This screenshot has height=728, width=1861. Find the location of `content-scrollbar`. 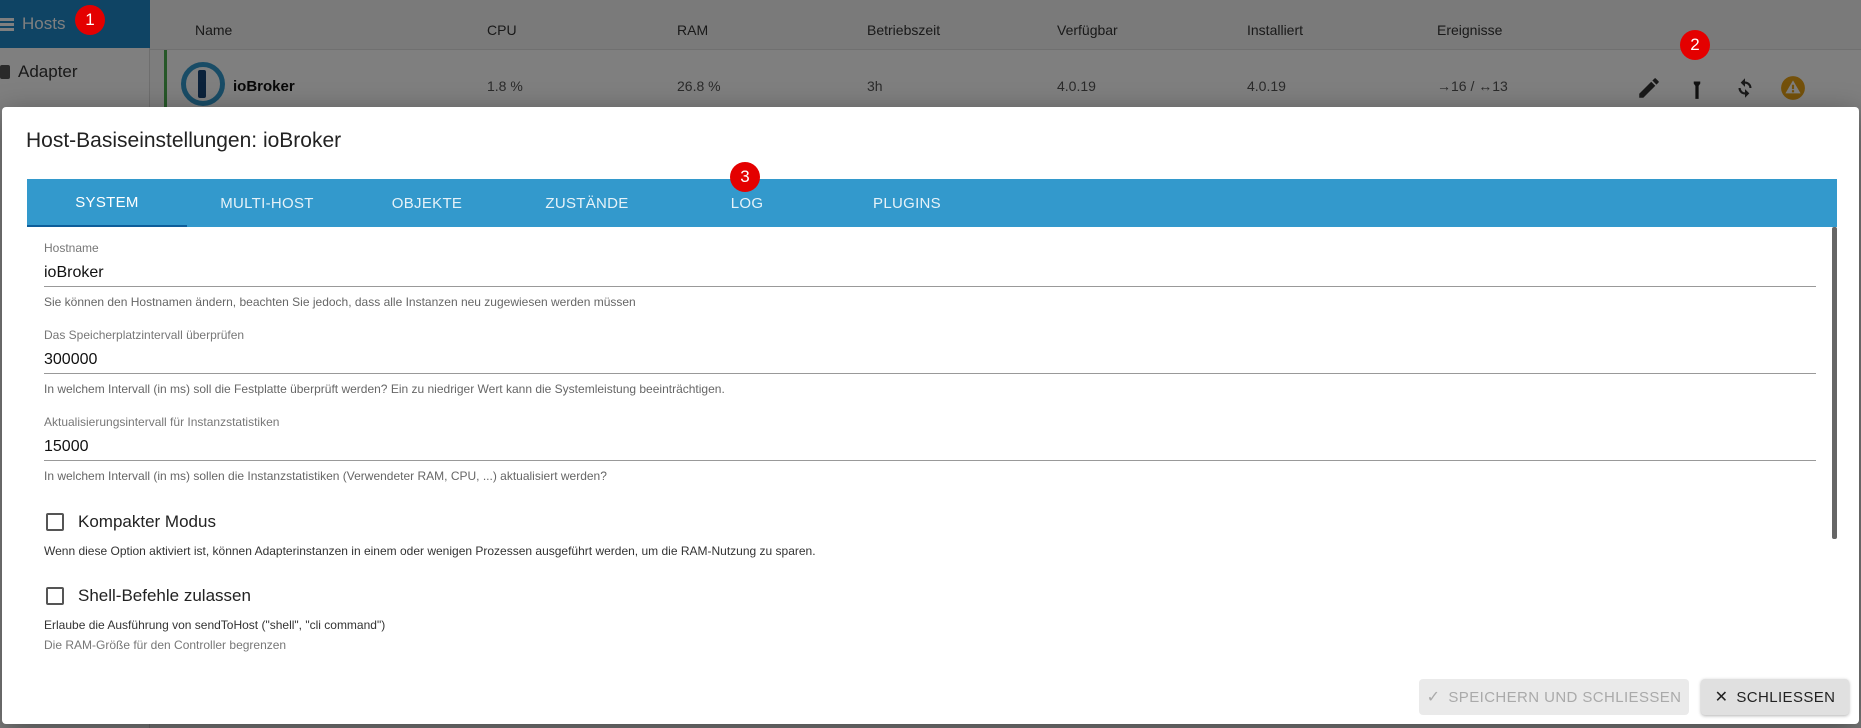

content-scrollbar is located at coordinates (1834, 383).